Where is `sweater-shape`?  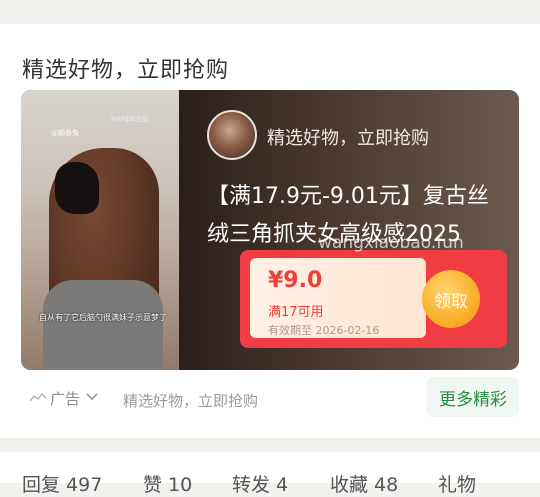 sweater-shape is located at coordinates (103, 325).